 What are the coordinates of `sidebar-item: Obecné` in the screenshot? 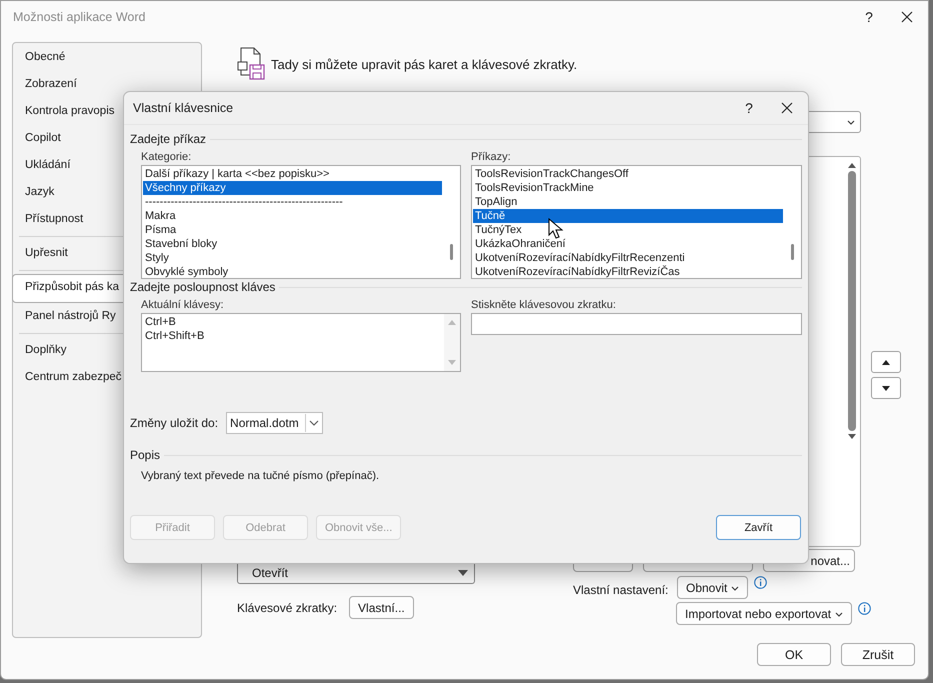 It's located at (107, 57).